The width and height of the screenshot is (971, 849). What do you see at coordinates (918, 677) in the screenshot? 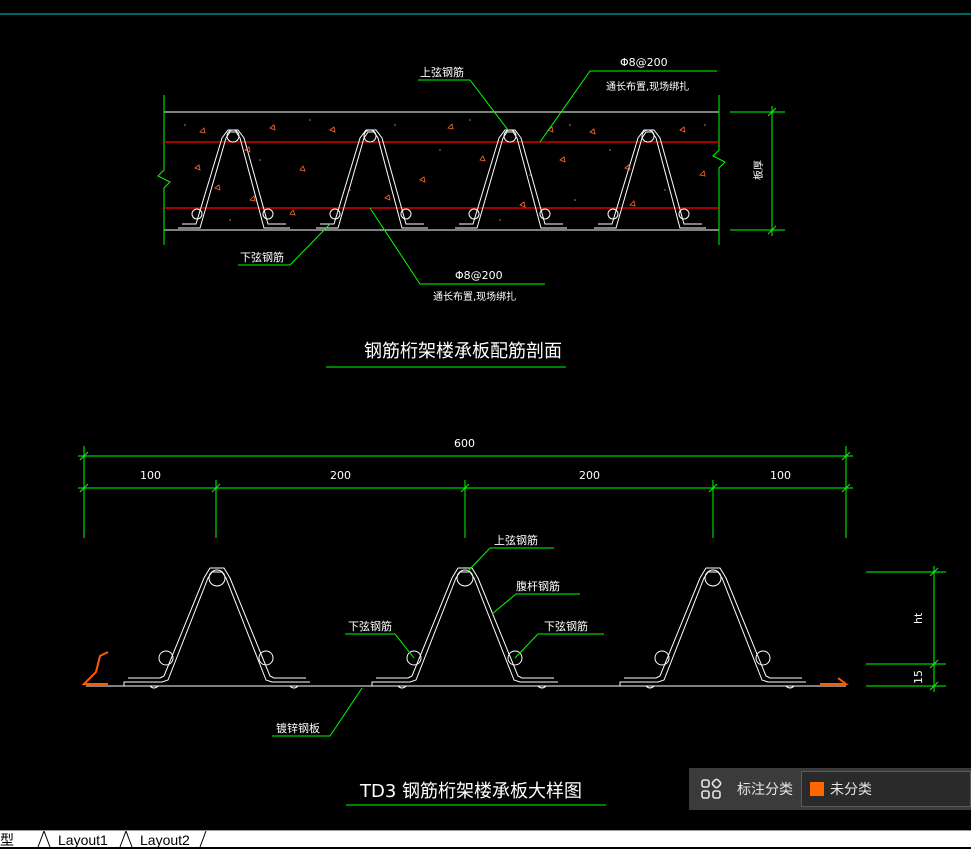
I see `label-base: 15` at bounding box center [918, 677].